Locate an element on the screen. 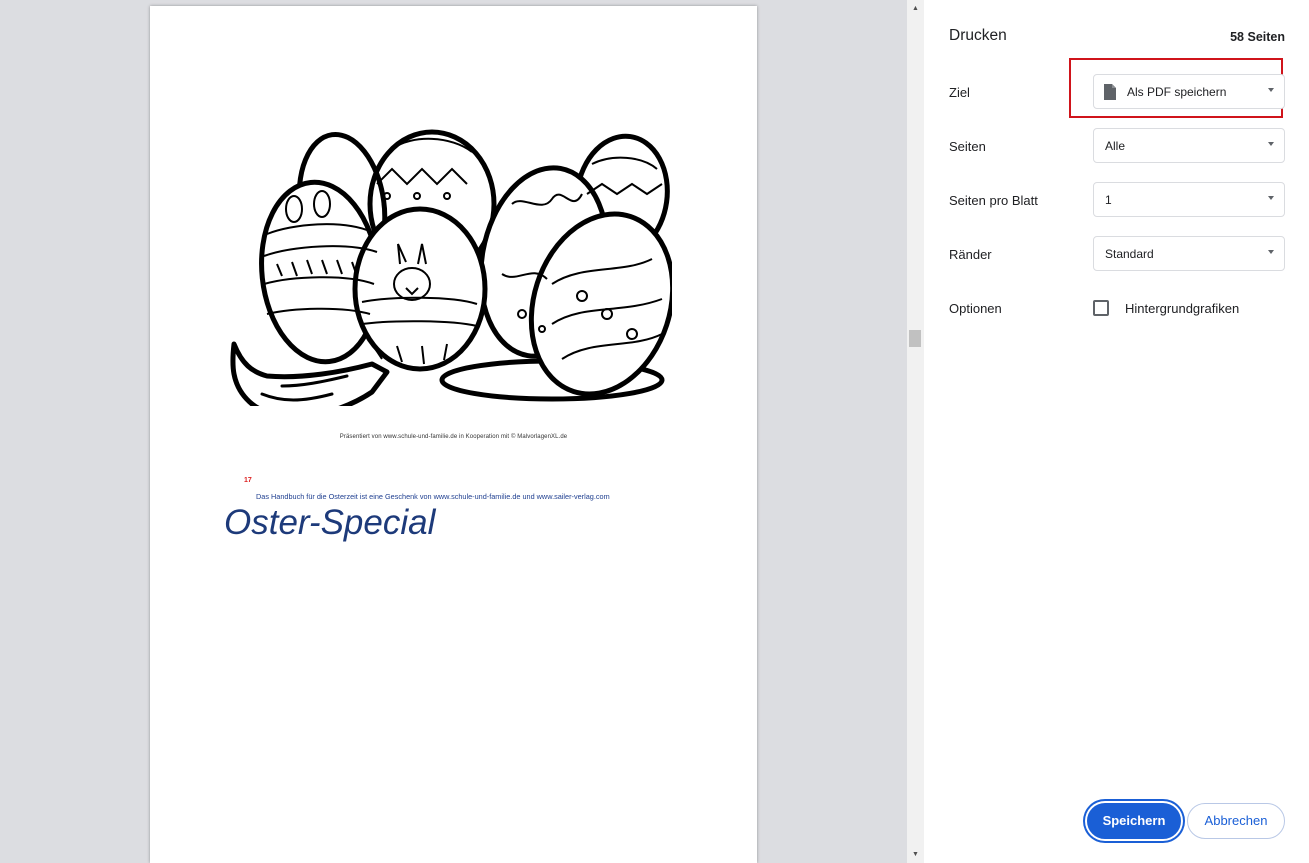  margins-label: Ränder is located at coordinates (970, 254).